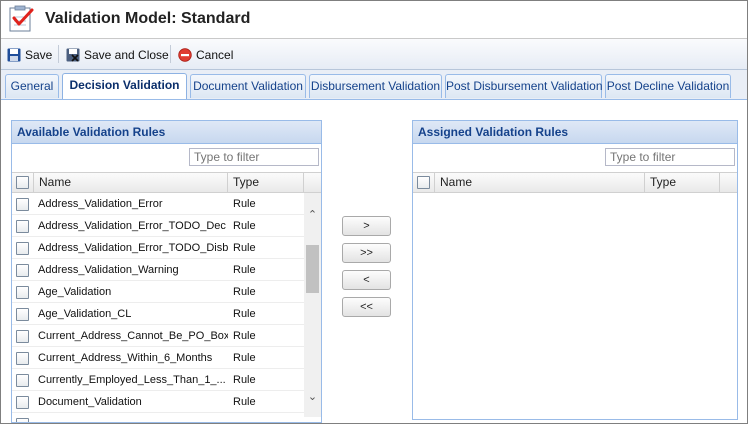 The height and width of the screenshot is (424, 748). What do you see at coordinates (158, 292) in the screenshot?
I see `table-row: Age_Validation Rule` at bounding box center [158, 292].